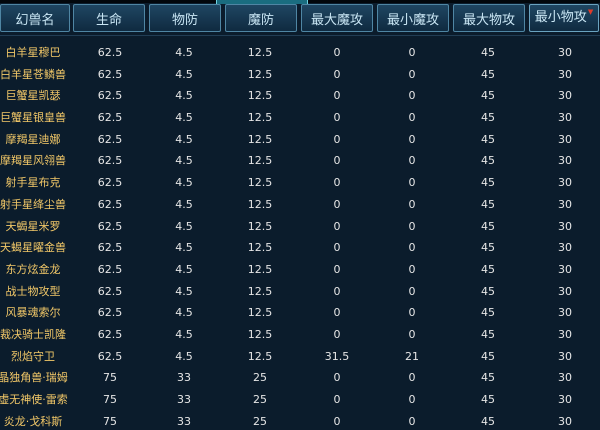 This screenshot has width=600, height=430. I want to click on header-divider, so click(300, 35).